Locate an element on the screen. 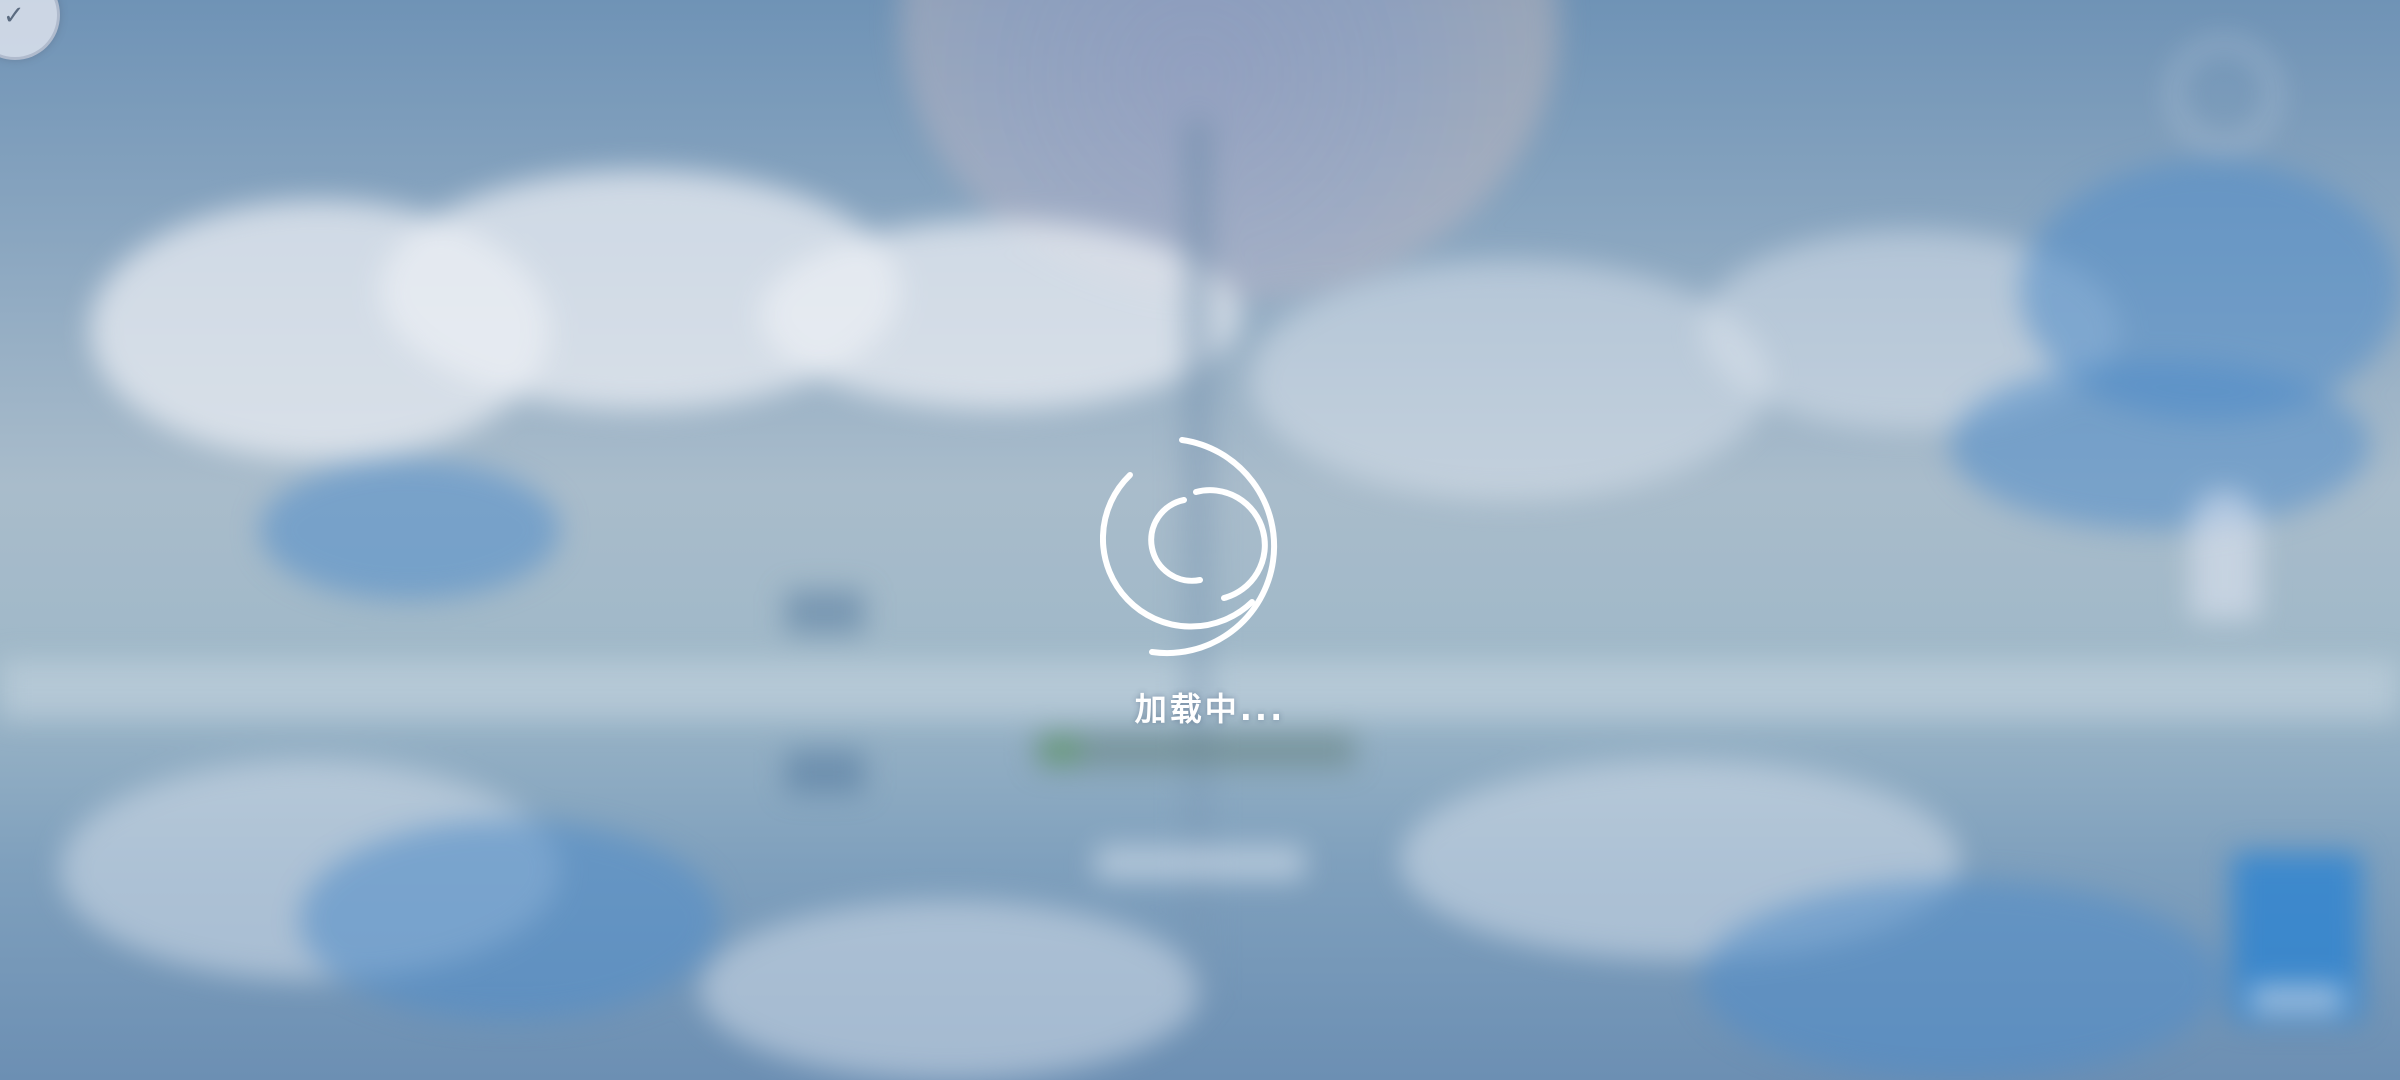 The height and width of the screenshot is (1080, 2400). background-text is located at coordinates (1200, 863).